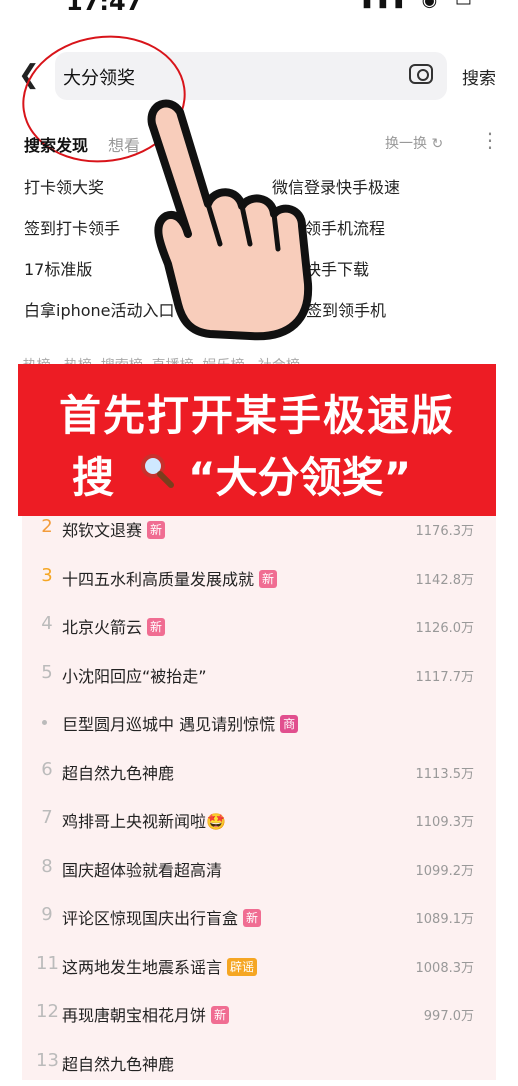  Describe the element at coordinates (72, 227) in the screenshot. I see `suggestion-item: 签到打卡领手` at that location.